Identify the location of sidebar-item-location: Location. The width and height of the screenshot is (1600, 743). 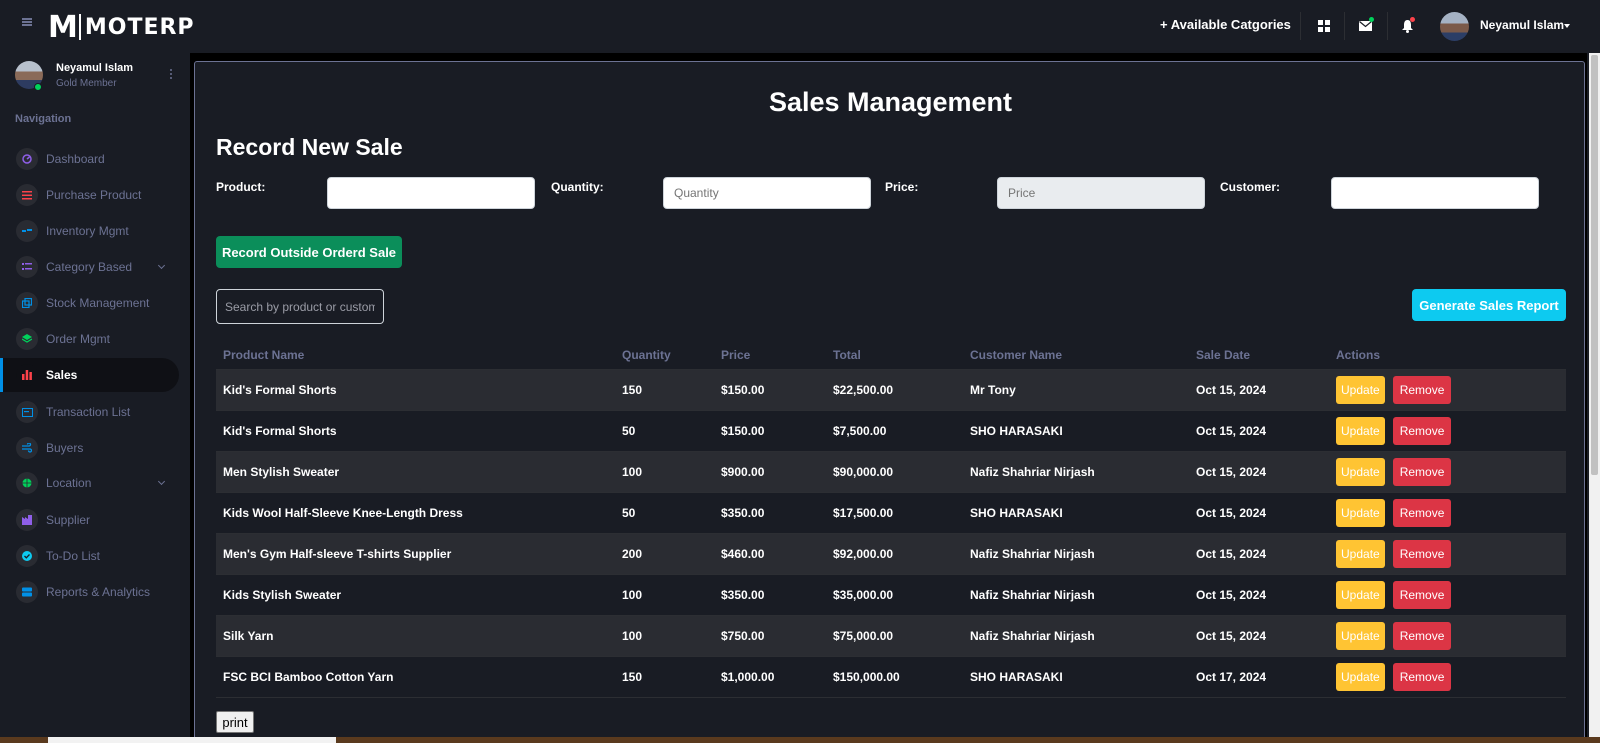
(89, 483).